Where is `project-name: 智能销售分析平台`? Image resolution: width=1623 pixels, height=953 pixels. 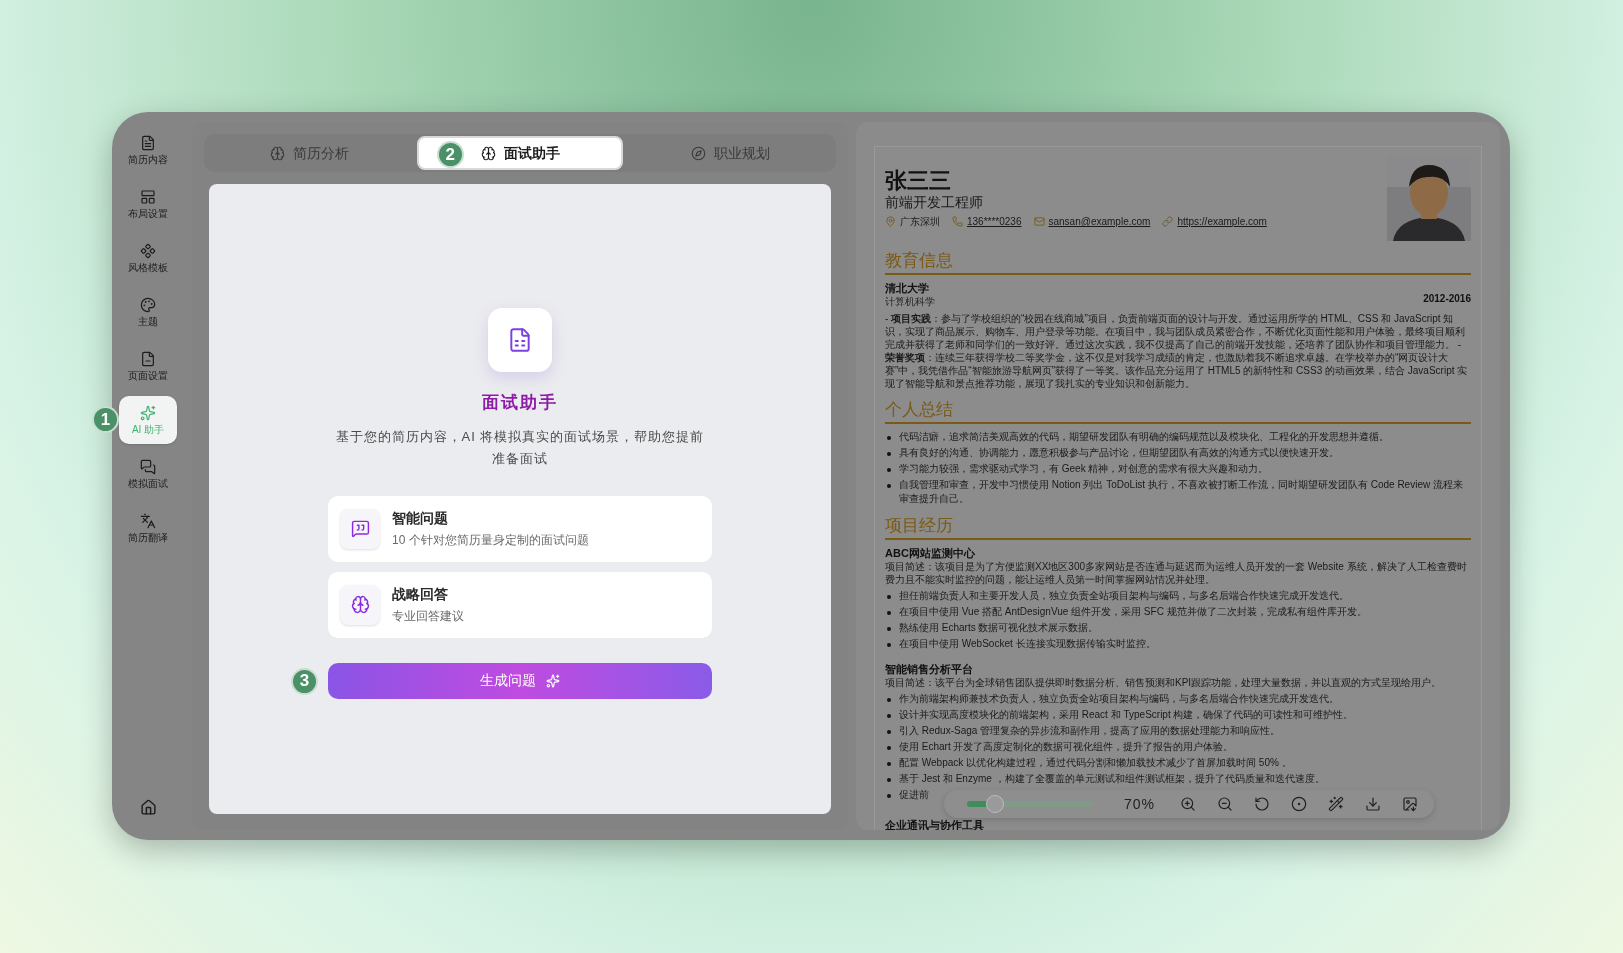
project-name: 智能销售分析平台 is located at coordinates (929, 669).